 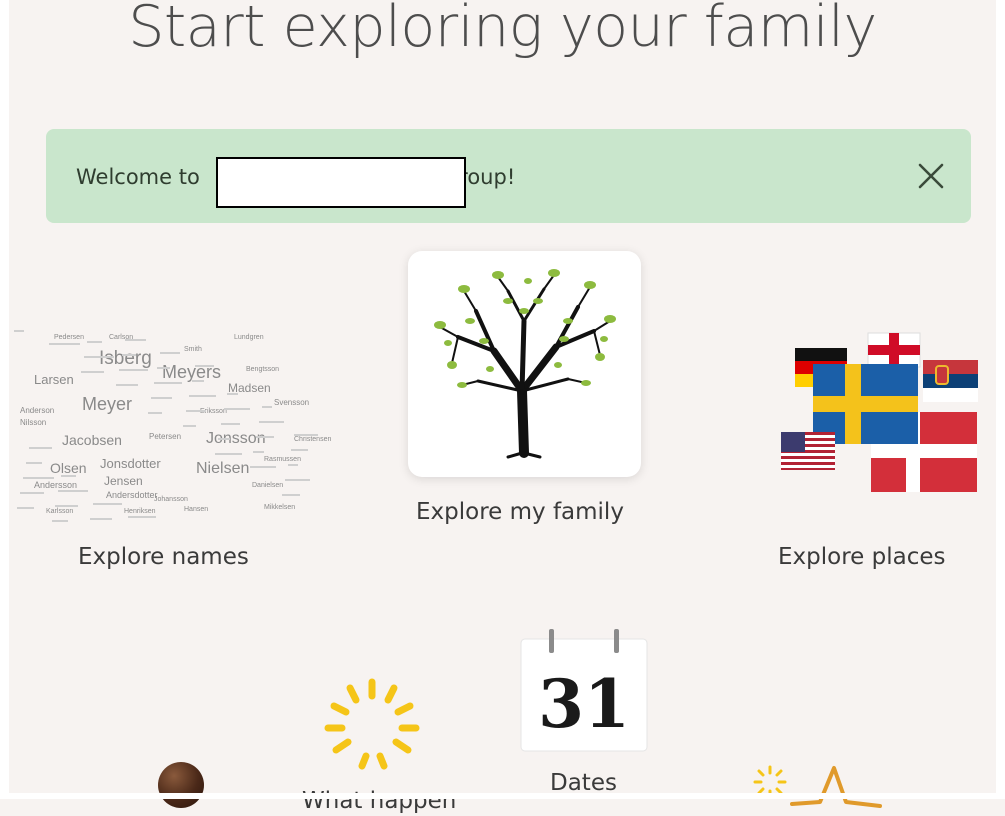 I want to click on serbia-flag, so click(x=950, y=381).